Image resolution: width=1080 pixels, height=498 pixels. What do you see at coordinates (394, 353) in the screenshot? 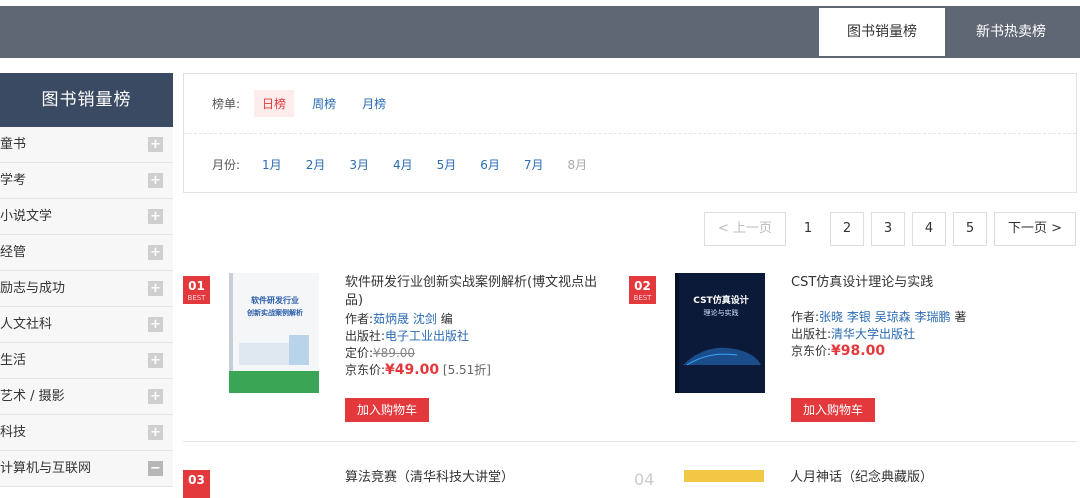
I see `list-price: ¥89.00` at bounding box center [394, 353].